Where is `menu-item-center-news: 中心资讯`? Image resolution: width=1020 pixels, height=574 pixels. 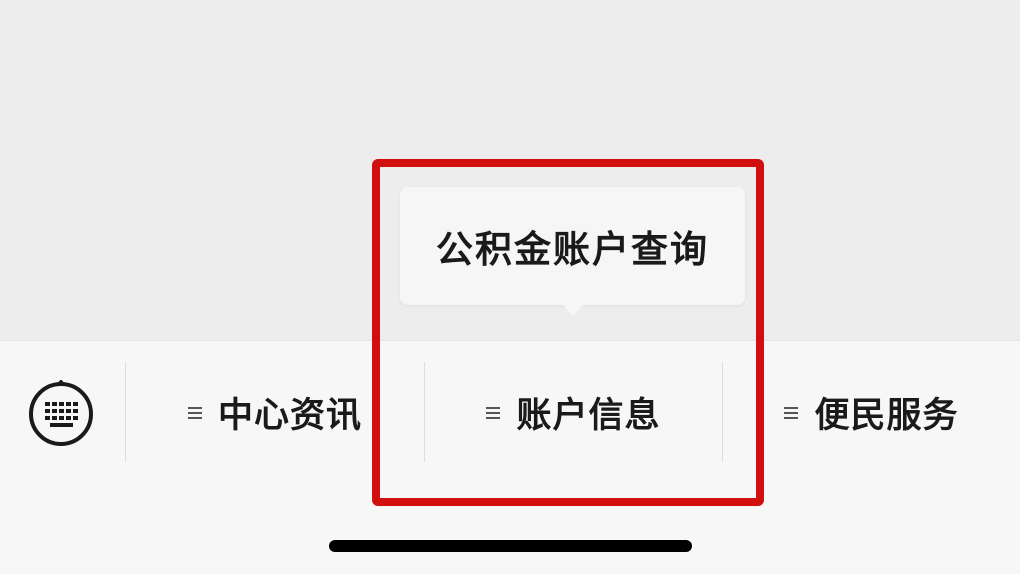 menu-item-center-news: 中心资讯 is located at coordinates (275, 412).